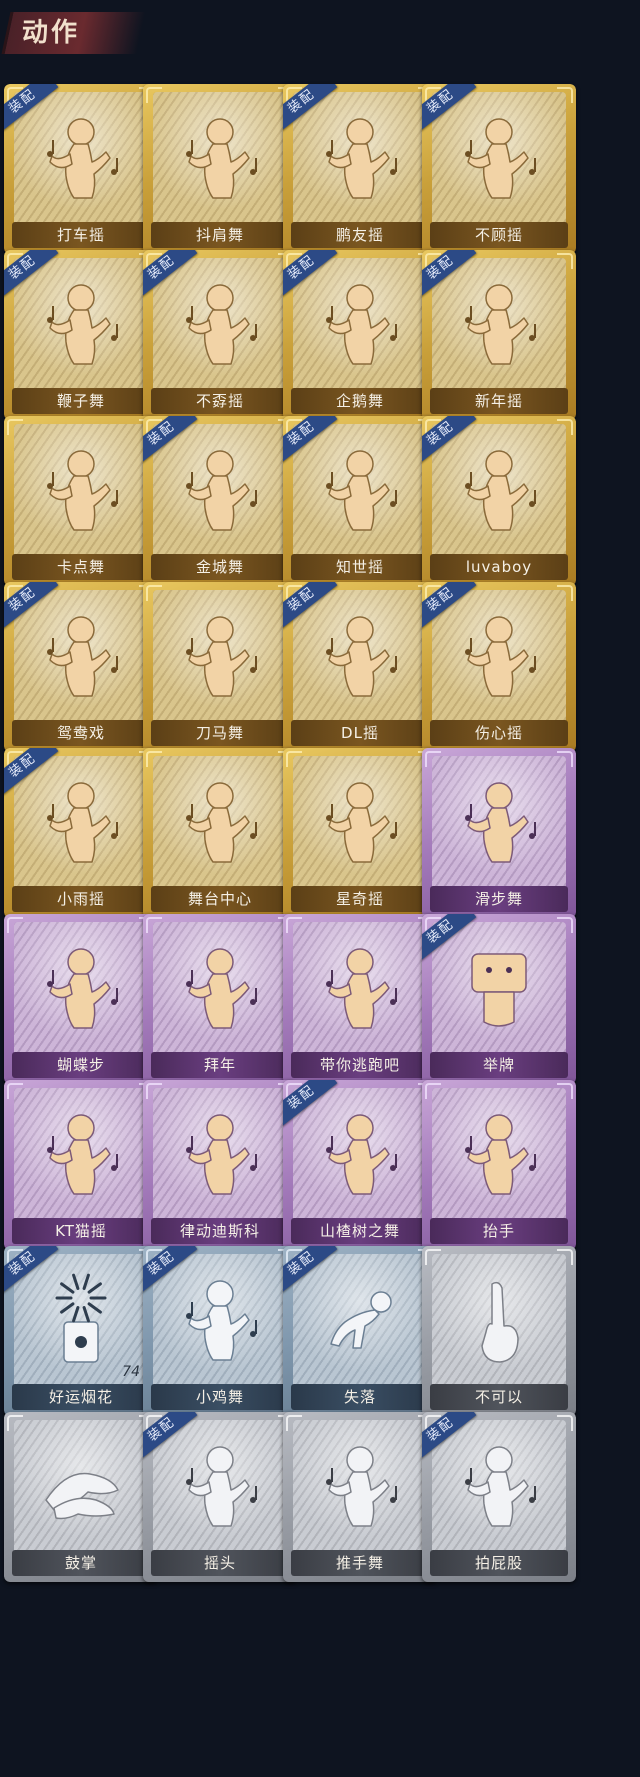 This screenshot has width=640, height=1777. I want to click on emote-name: luvaboy, so click(499, 567).